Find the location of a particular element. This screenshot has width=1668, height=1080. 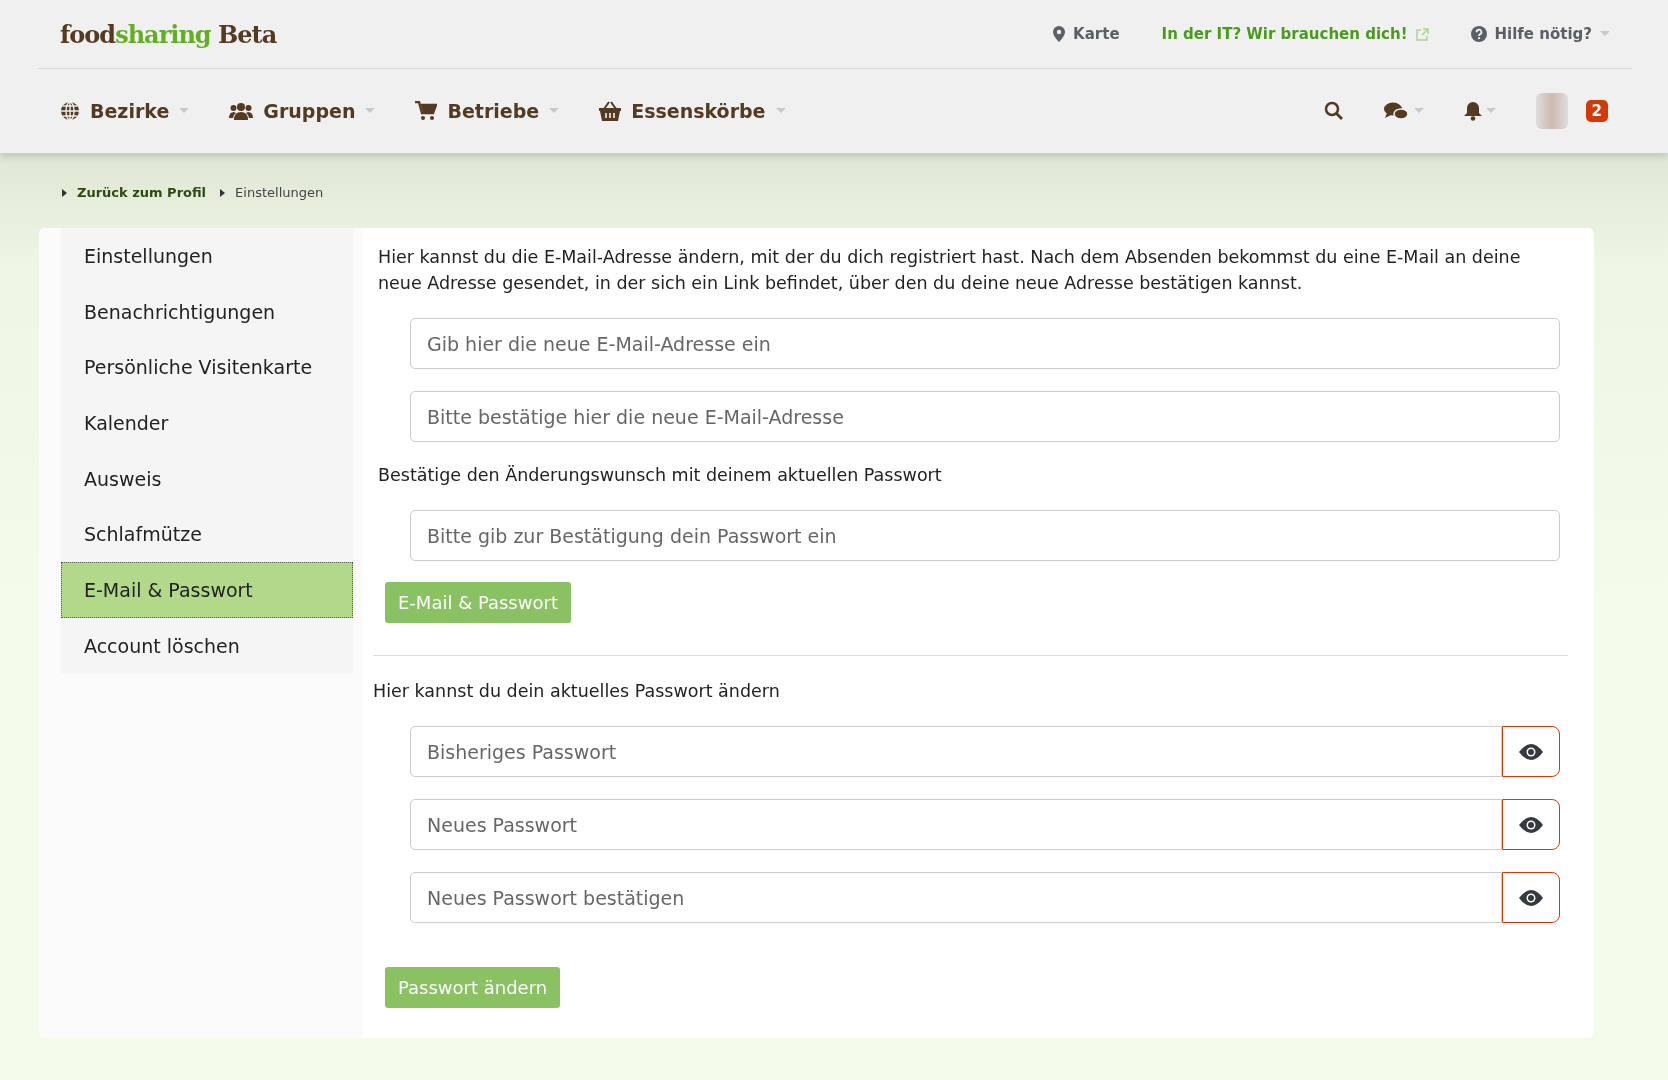

logo: foodsharing Beta is located at coordinates (168, 34).